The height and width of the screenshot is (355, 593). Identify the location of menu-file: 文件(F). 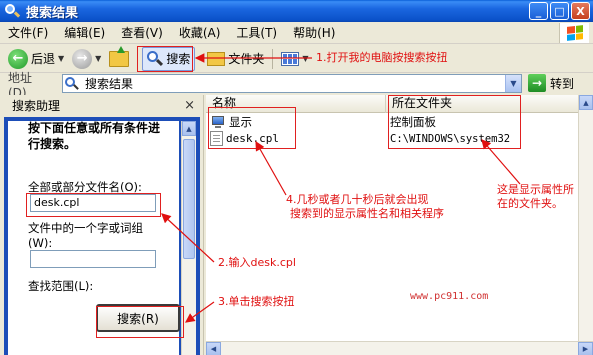
(28, 33).